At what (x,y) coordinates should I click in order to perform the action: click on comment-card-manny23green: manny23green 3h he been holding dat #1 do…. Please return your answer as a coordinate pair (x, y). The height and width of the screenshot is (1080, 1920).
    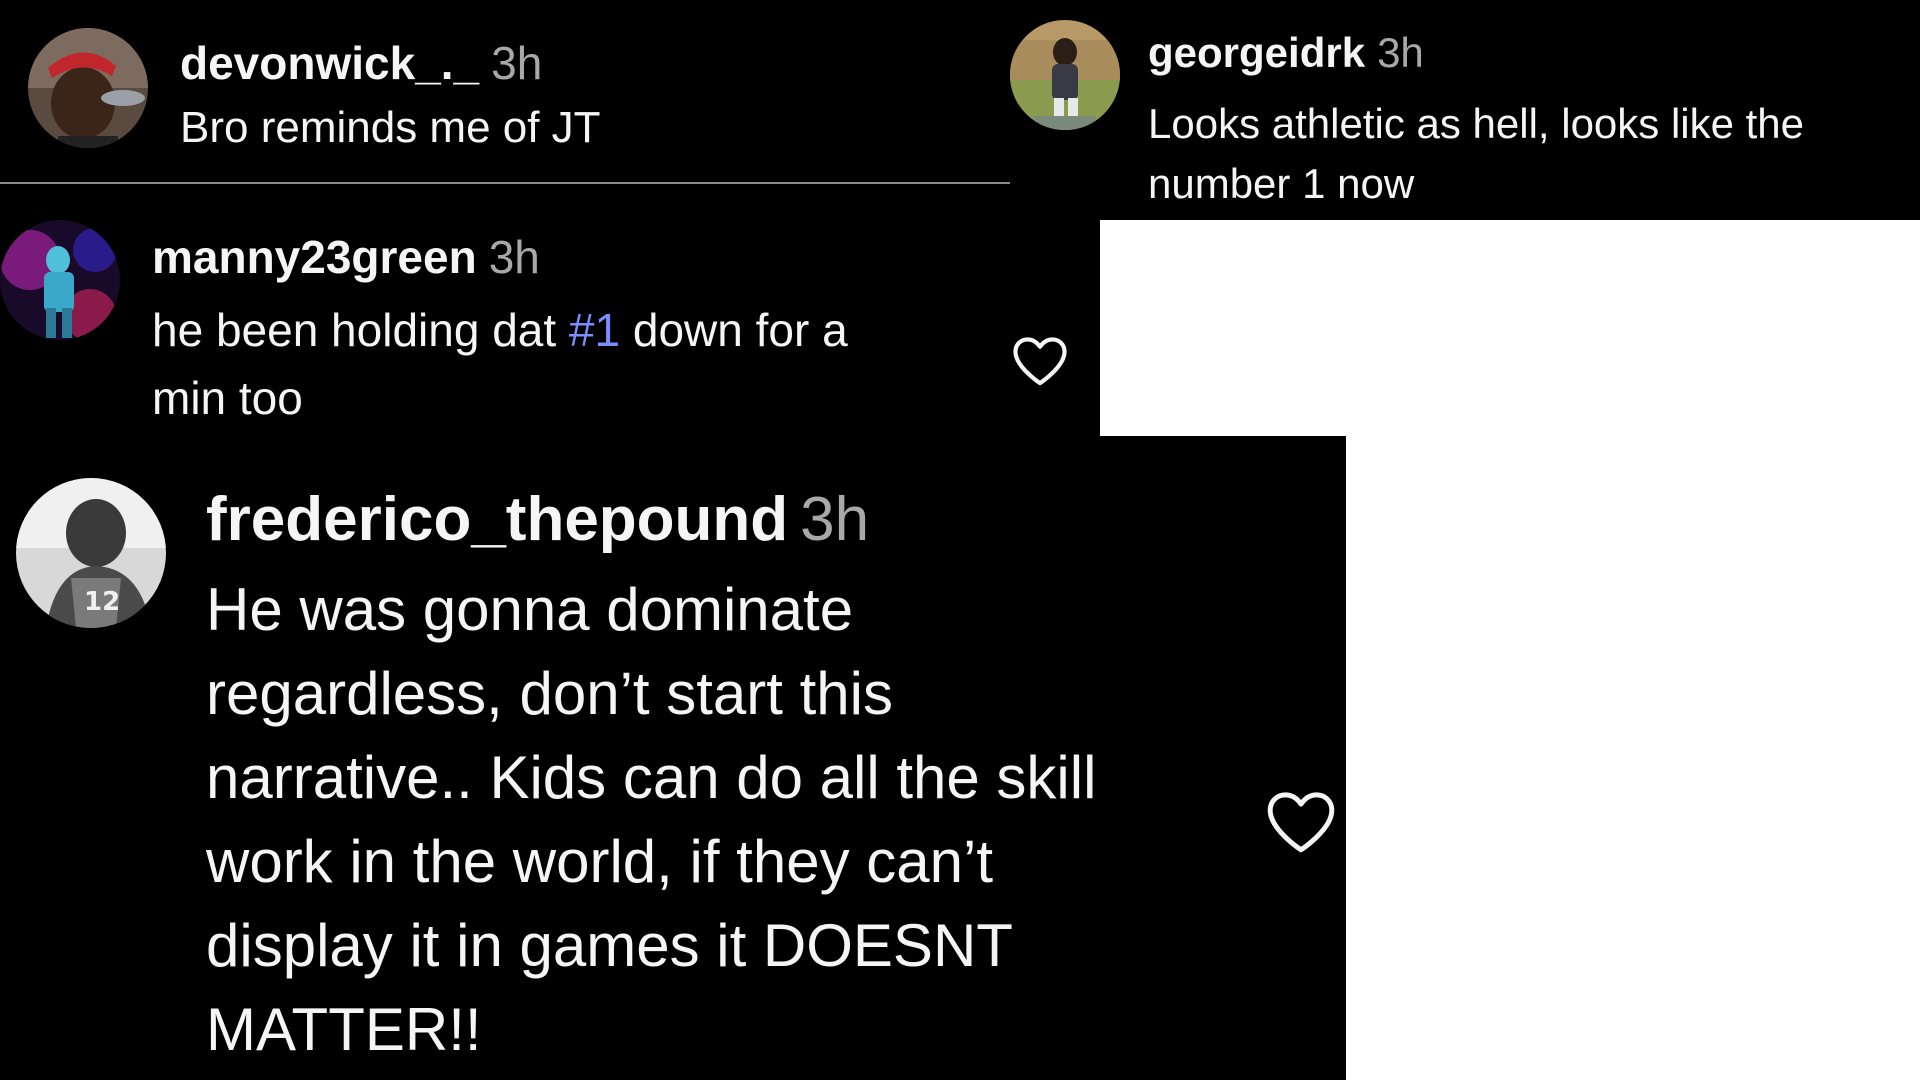
    Looking at the image, I should click on (550, 328).